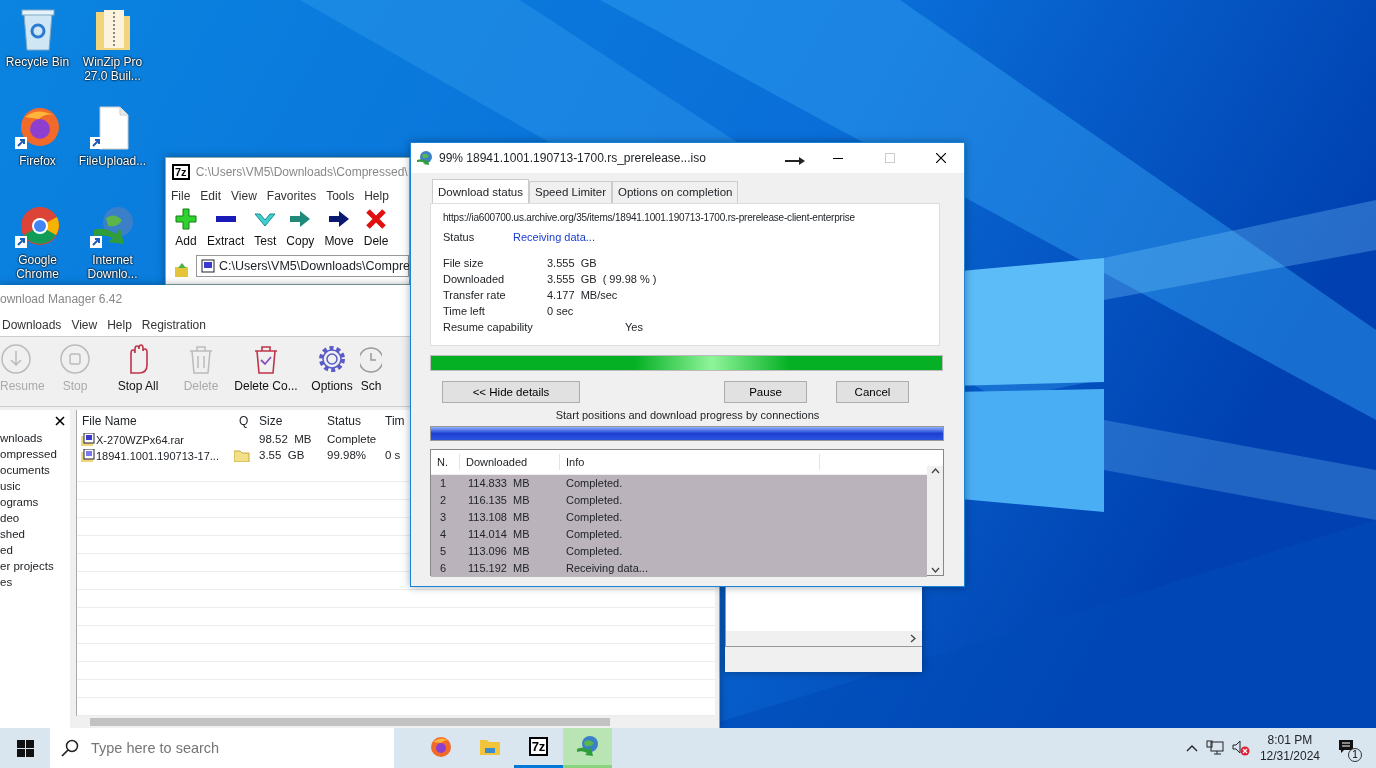 This screenshot has height=768, width=1376. I want to click on category-item: ocuments, so click(35, 470).